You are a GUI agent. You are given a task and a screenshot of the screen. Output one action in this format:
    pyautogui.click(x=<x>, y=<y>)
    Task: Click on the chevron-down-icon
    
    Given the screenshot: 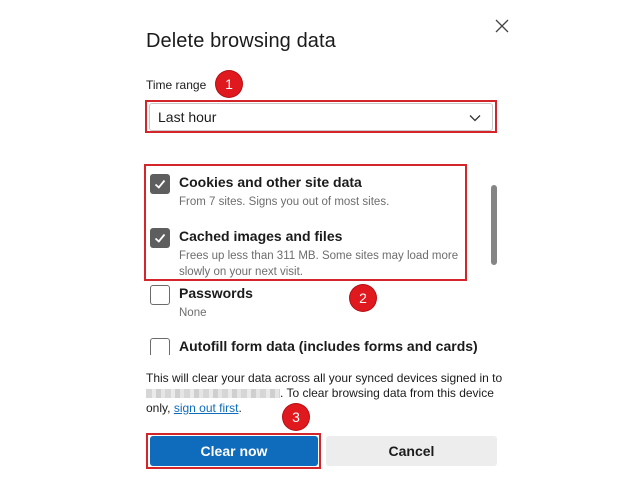 What is the action you would take?
    pyautogui.click(x=475, y=118)
    